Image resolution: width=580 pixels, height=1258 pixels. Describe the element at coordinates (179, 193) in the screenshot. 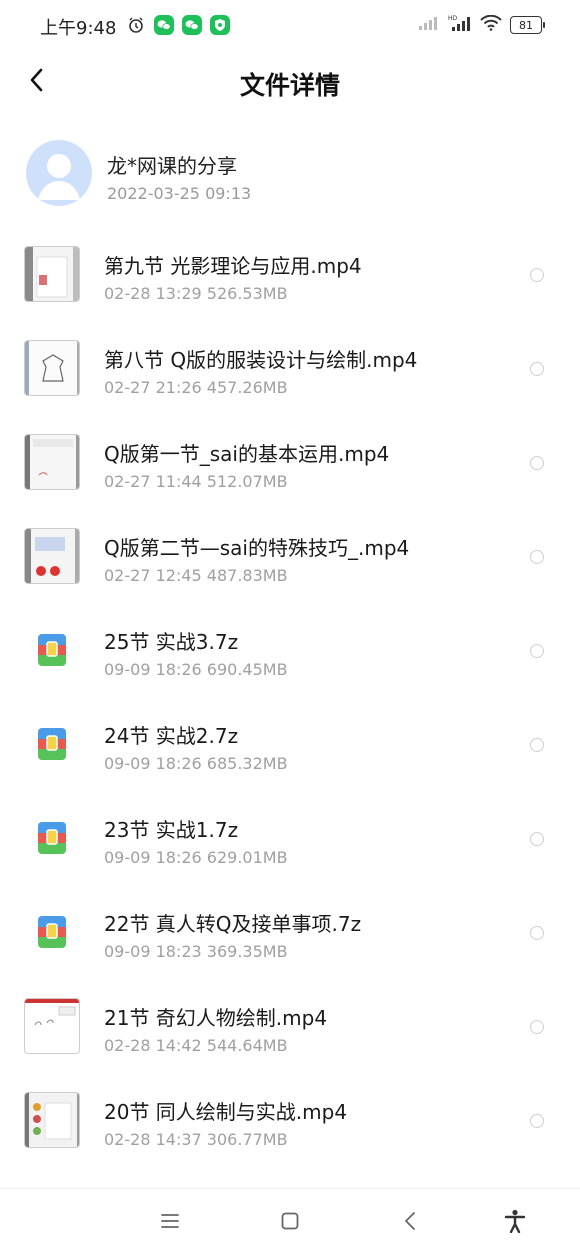

I see `share-time: 2022-03-25 09:13` at that location.